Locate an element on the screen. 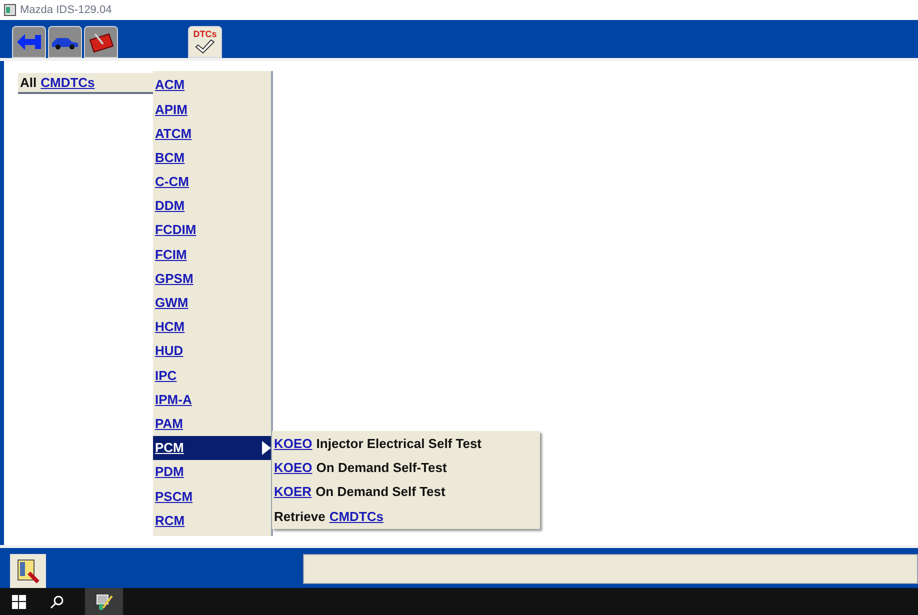  label-text: Injector Electrical Self Test is located at coordinates (399, 443).